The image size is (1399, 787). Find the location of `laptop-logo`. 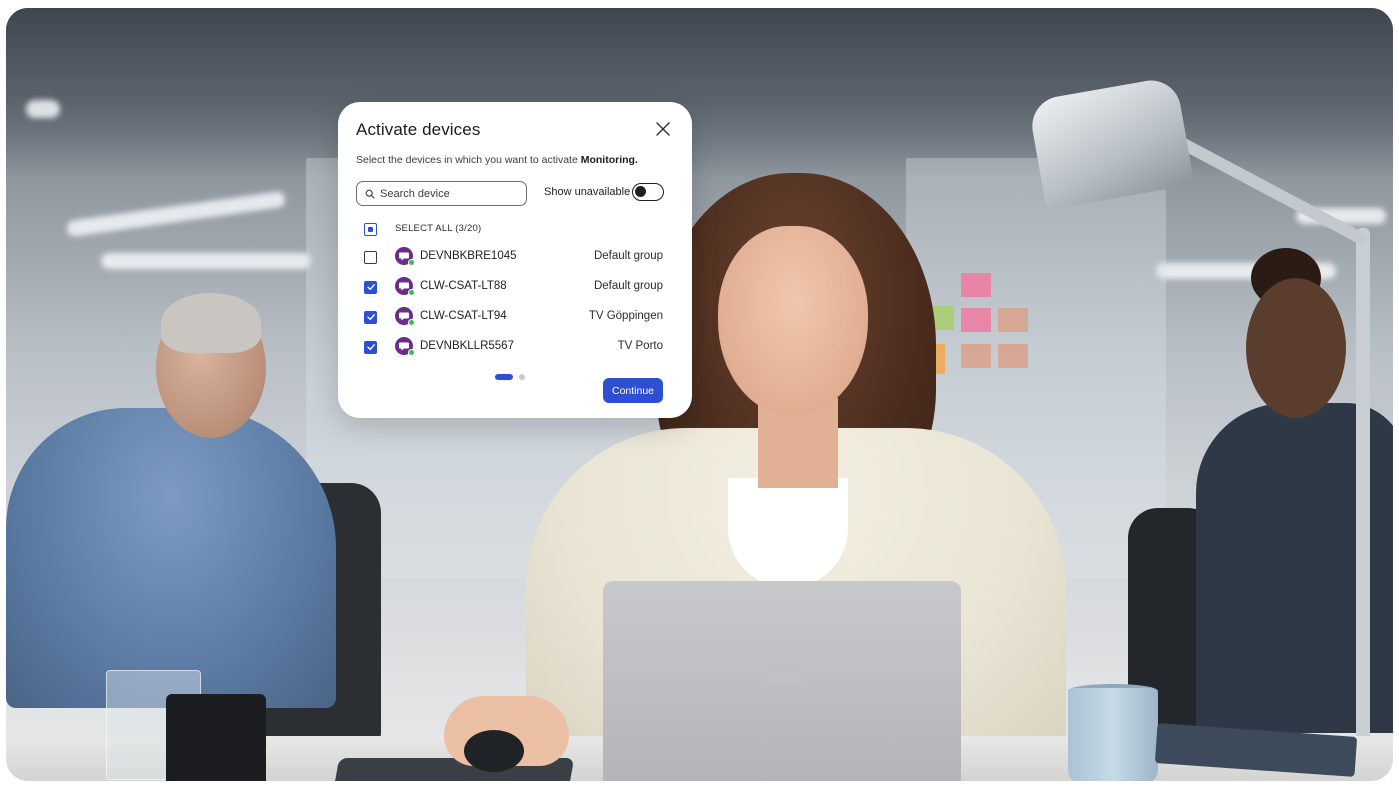

laptop-logo is located at coordinates (783, 675).